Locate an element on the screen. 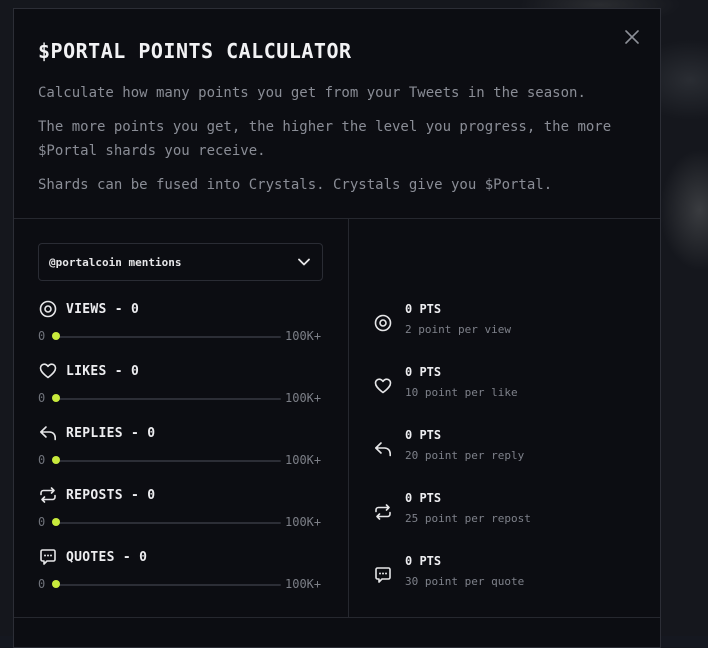 The image size is (708, 648). metric-label: LIKES - 0 is located at coordinates (103, 371).